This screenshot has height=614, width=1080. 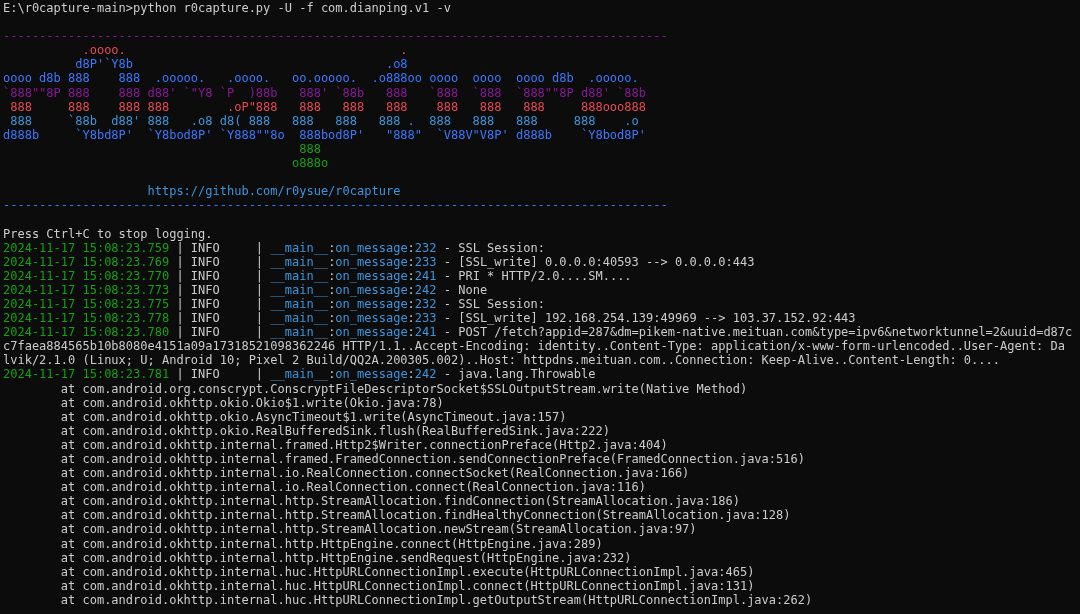 What do you see at coordinates (432, 459) in the screenshot?
I see `log-line: at com.android.okhttp.internal.framed.FramedConnection.sendConnectionPreface(FramedConnection.java:516)` at bounding box center [432, 459].